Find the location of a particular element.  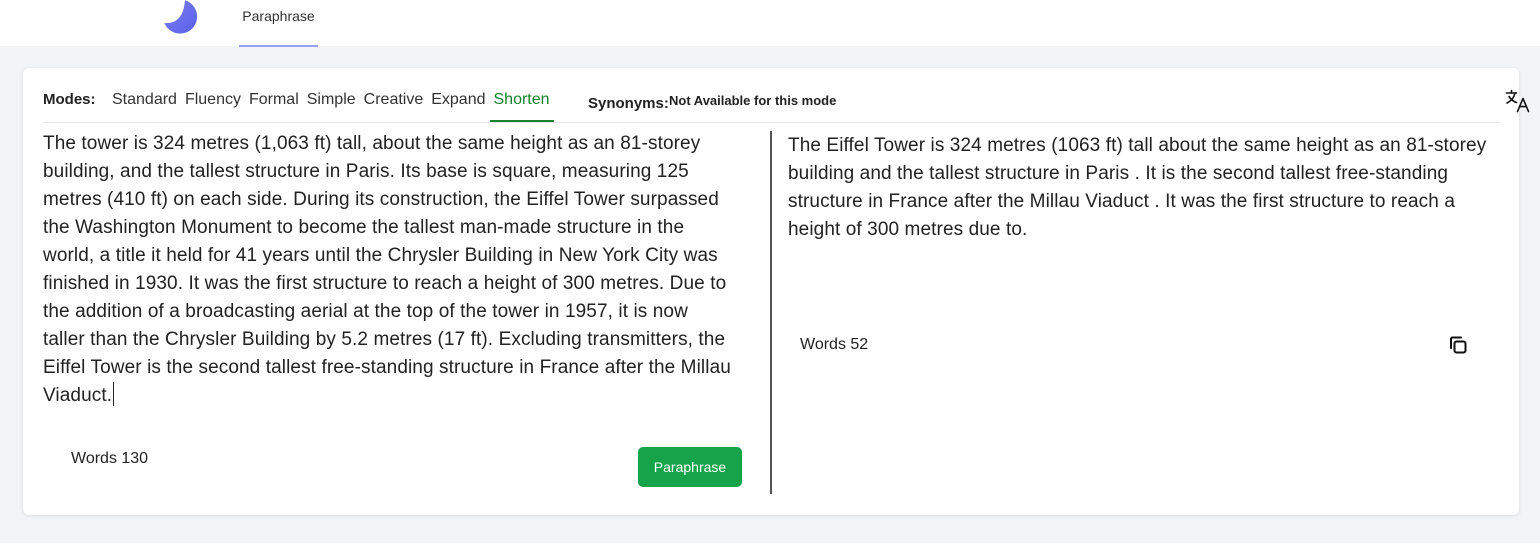

translate-icon is located at coordinates (1518, 101).